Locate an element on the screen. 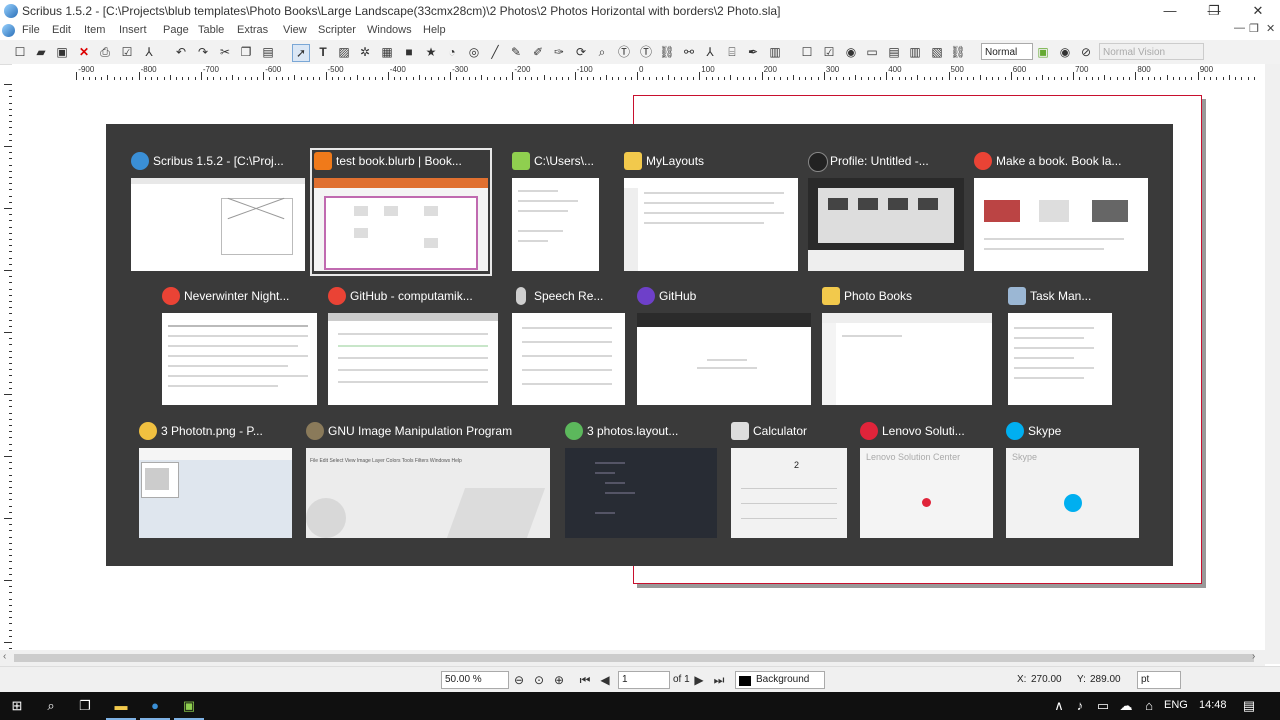  open-folder-icon: ▰ is located at coordinates (41, 52).